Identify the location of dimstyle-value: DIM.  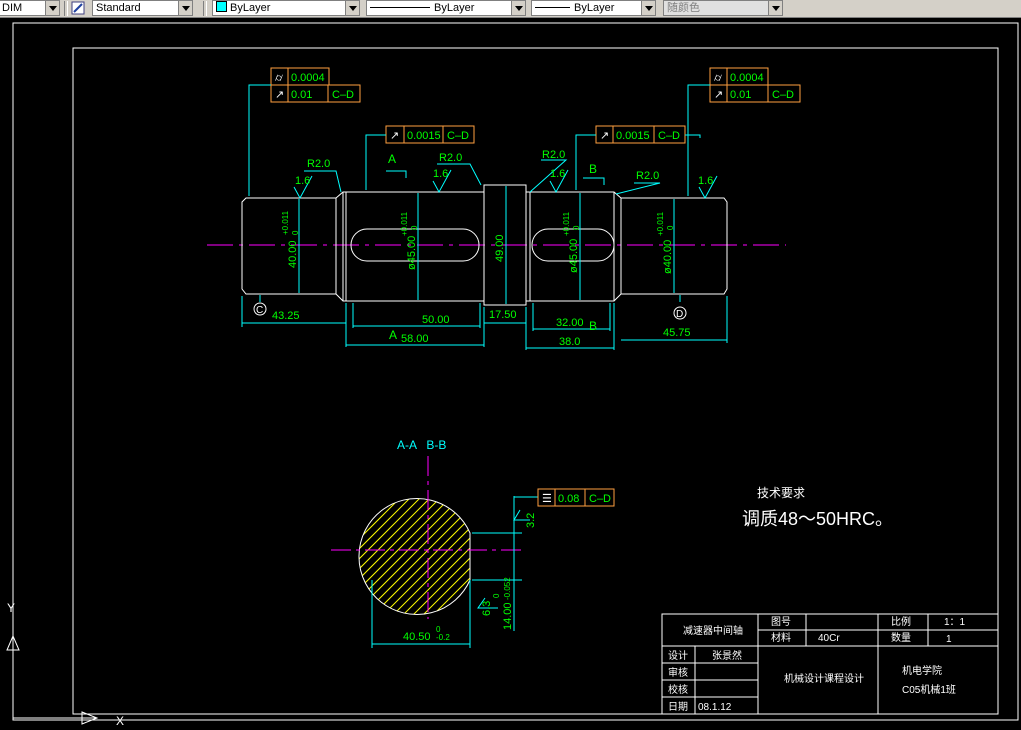
(12, 8).